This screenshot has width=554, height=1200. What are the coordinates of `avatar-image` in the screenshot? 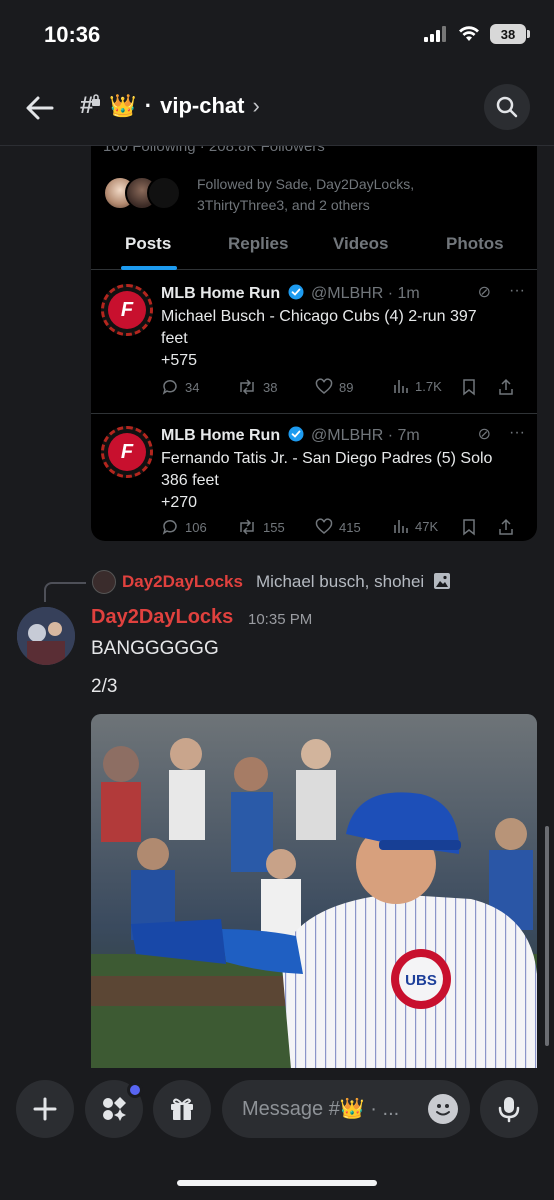 It's located at (46, 636).